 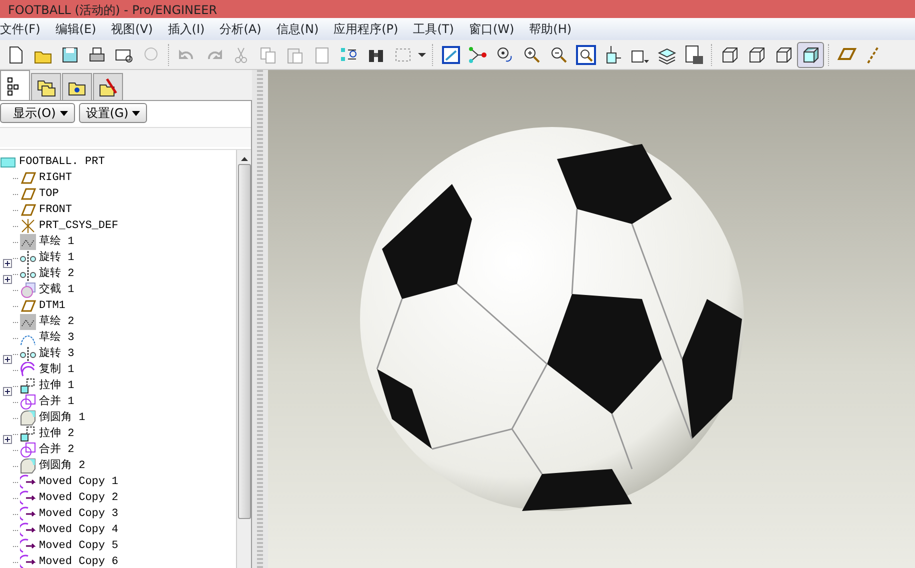 What do you see at coordinates (478, 54) in the screenshot?
I see `orient-icon` at bounding box center [478, 54].